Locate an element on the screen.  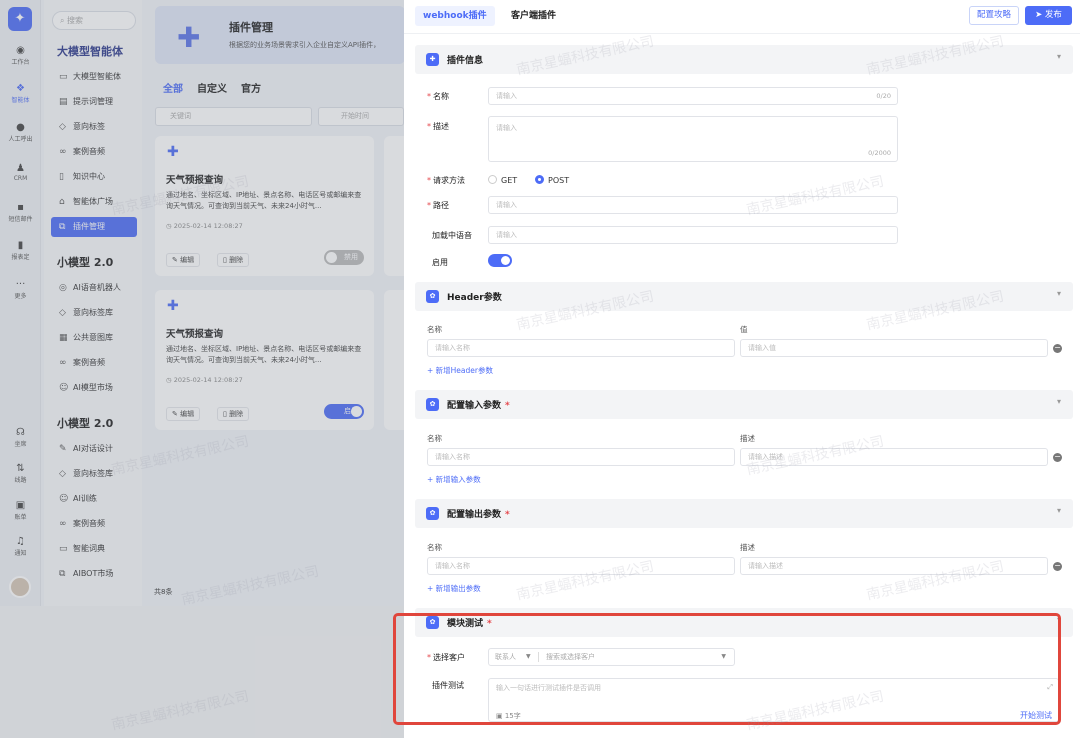
sidebar-item-plugin: ⧉ 插件管理 is located at coordinates (94, 227).